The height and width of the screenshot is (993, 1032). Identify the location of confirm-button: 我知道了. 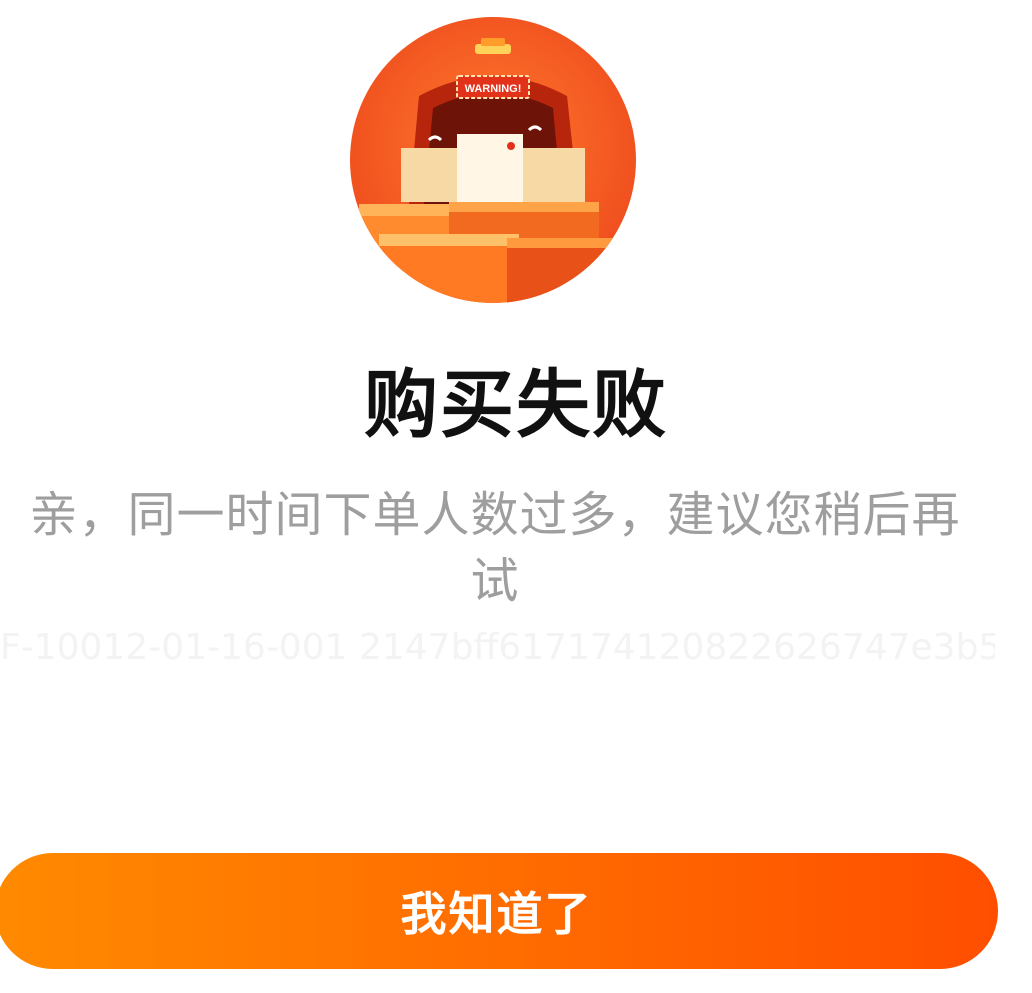
(499, 911).